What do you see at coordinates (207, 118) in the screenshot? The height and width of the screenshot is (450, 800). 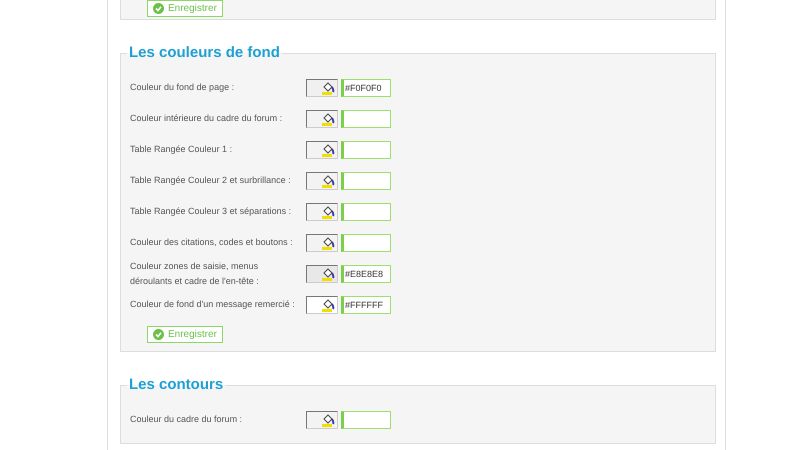 I see `field-label: Couleur intérieure du cadre du forum :` at bounding box center [207, 118].